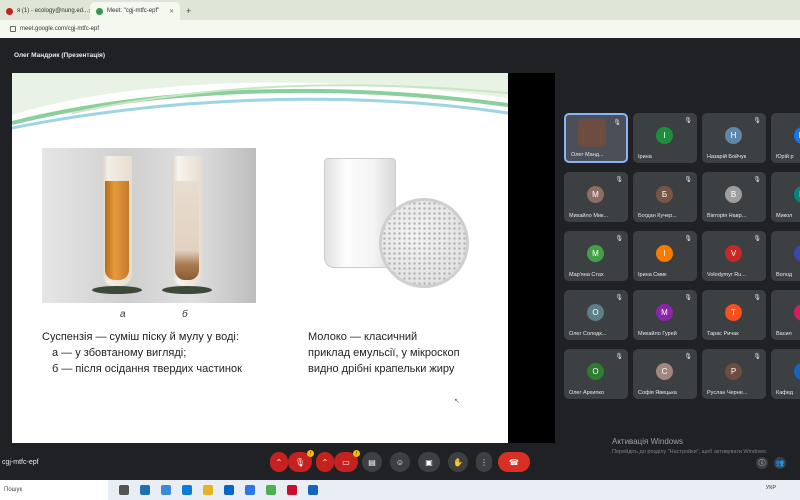 The image size is (800, 500). I want to click on participant-tile: ККафед🎙, so click(785, 374).